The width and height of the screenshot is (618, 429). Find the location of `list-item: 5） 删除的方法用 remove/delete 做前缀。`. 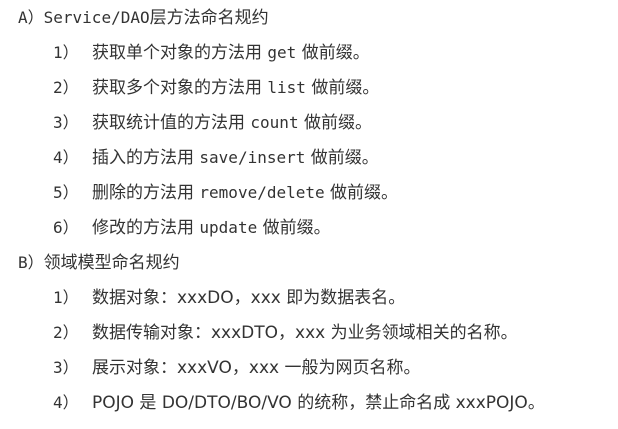

list-item: 5） 删除的方法用 remove/delete 做前缀。 is located at coordinates (316, 192).